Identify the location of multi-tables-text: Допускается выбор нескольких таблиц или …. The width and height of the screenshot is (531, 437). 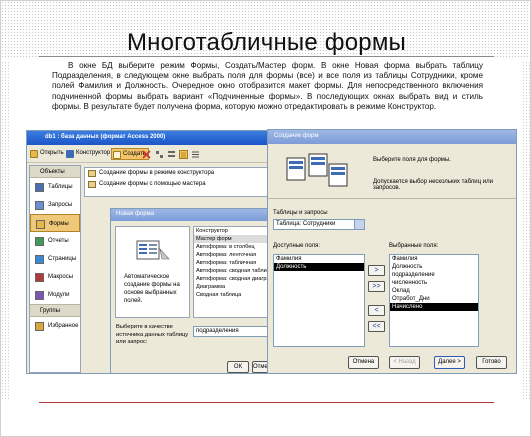
(433, 185).